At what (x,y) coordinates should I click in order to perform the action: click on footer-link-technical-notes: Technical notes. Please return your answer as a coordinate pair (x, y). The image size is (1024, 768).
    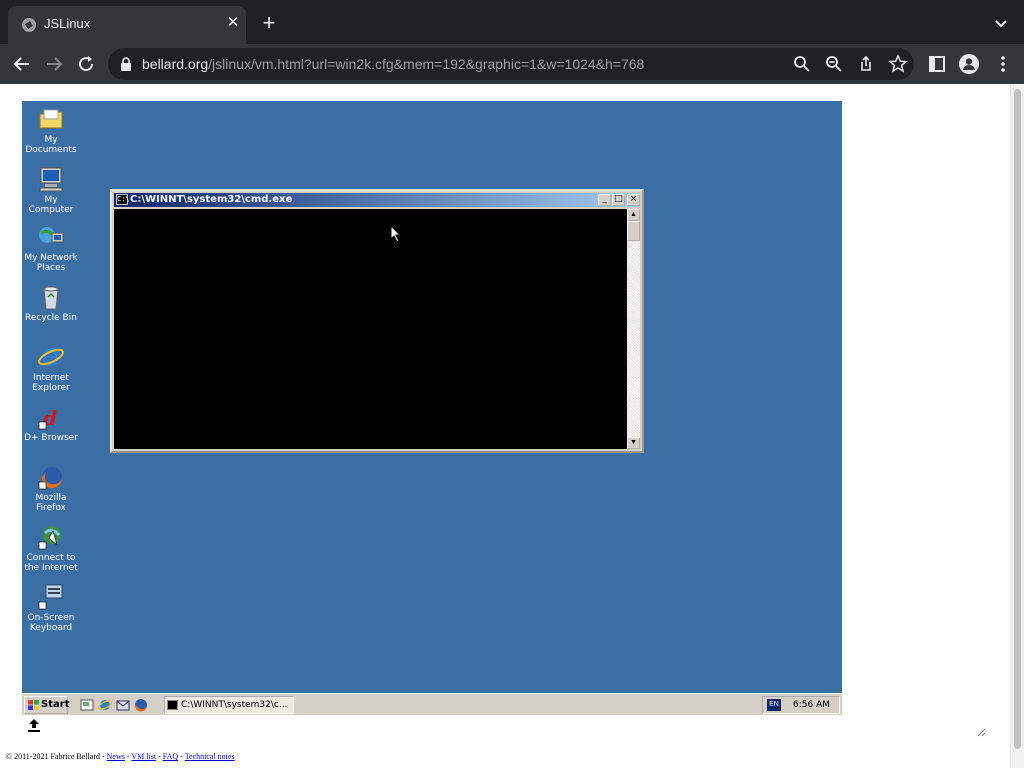
    Looking at the image, I should click on (210, 756).